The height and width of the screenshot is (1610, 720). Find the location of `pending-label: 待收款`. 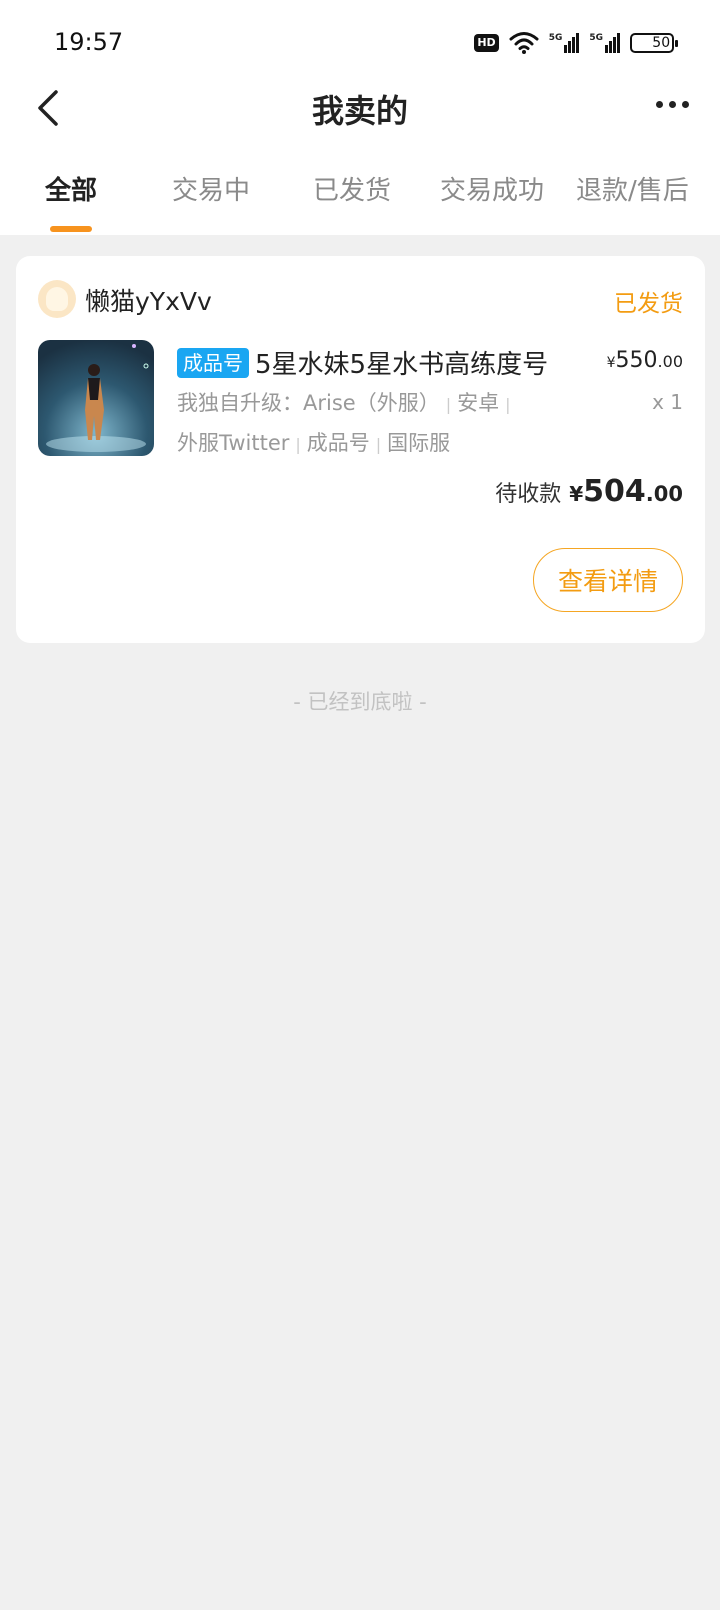

pending-label: 待收款 is located at coordinates (528, 494).